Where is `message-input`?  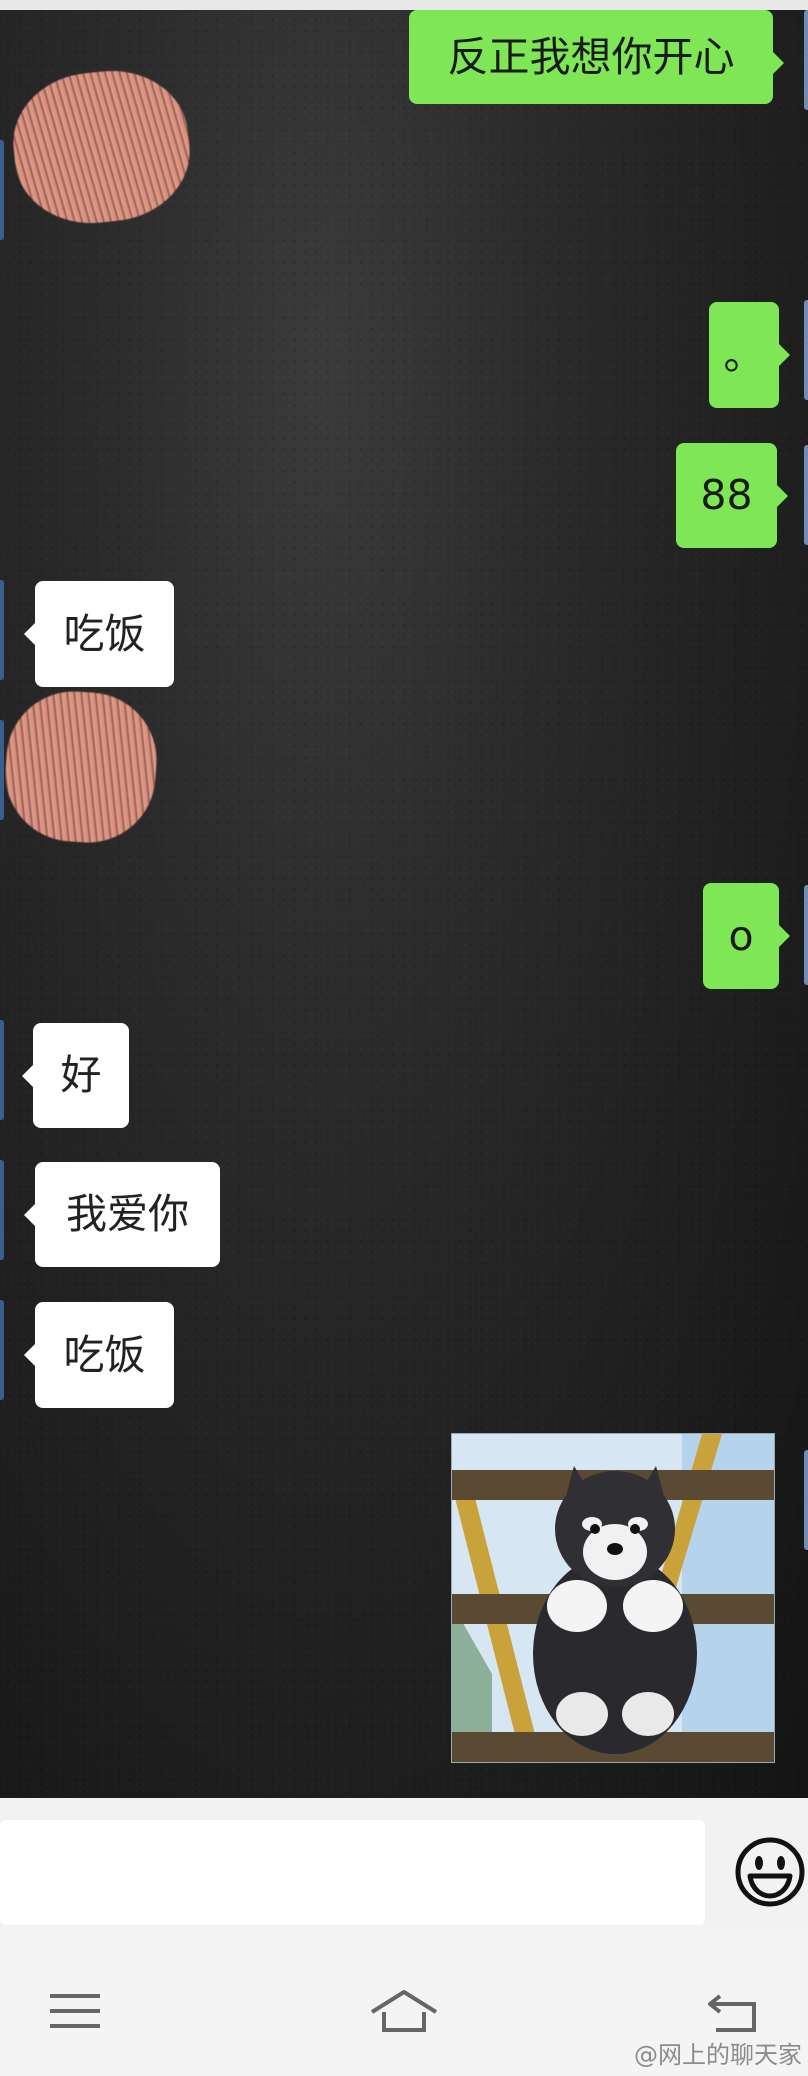
message-input is located at coordinates (352, 1872).